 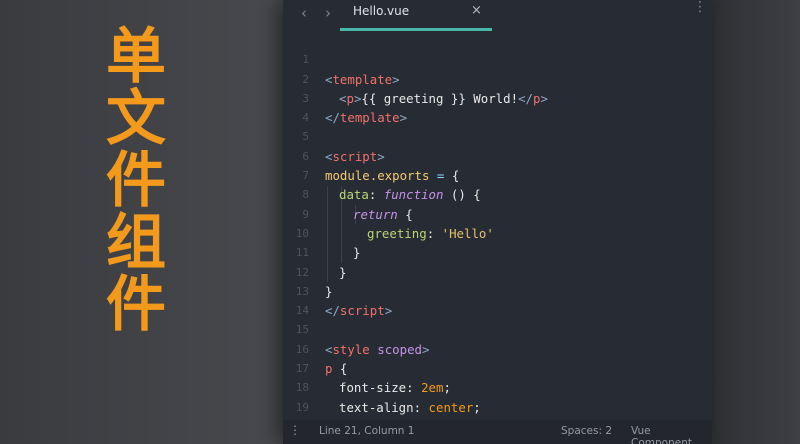 I want to click on side-title-char: 组, so click(x=136, y=243).